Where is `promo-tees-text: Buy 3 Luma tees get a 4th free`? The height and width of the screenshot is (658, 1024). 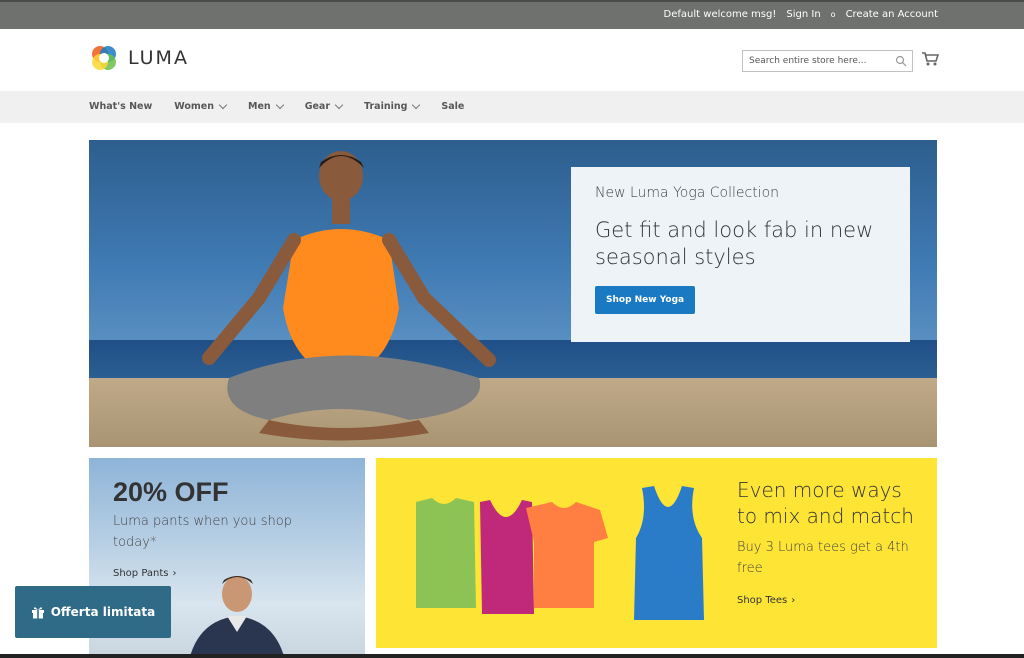 promo-tees-text: Buy 3 Luma tees get a 4th free is located at coordinates (823, 558).